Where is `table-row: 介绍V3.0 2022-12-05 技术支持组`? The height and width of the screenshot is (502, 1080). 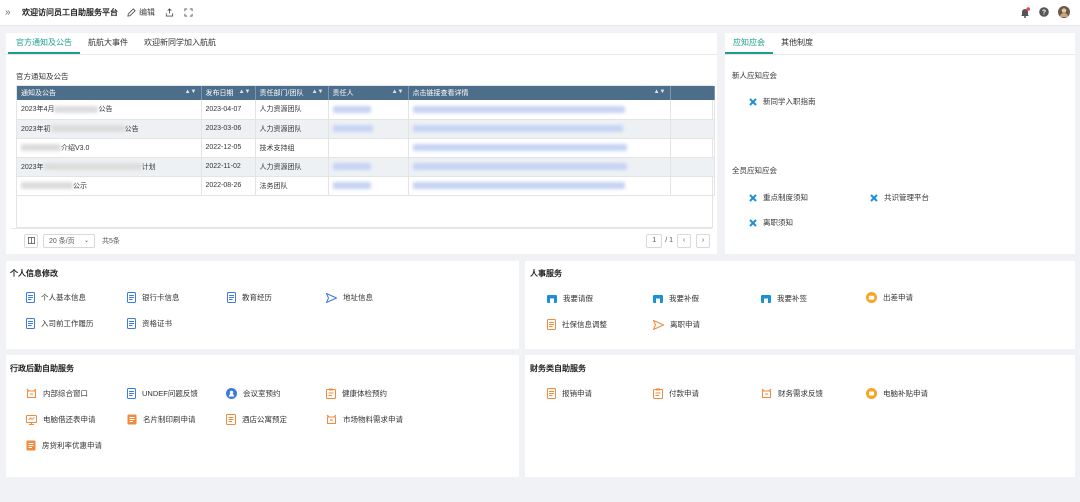 table-row: 介绍V3.0 2022-12-05 技术支持组 is located at coordinates (366, 148).